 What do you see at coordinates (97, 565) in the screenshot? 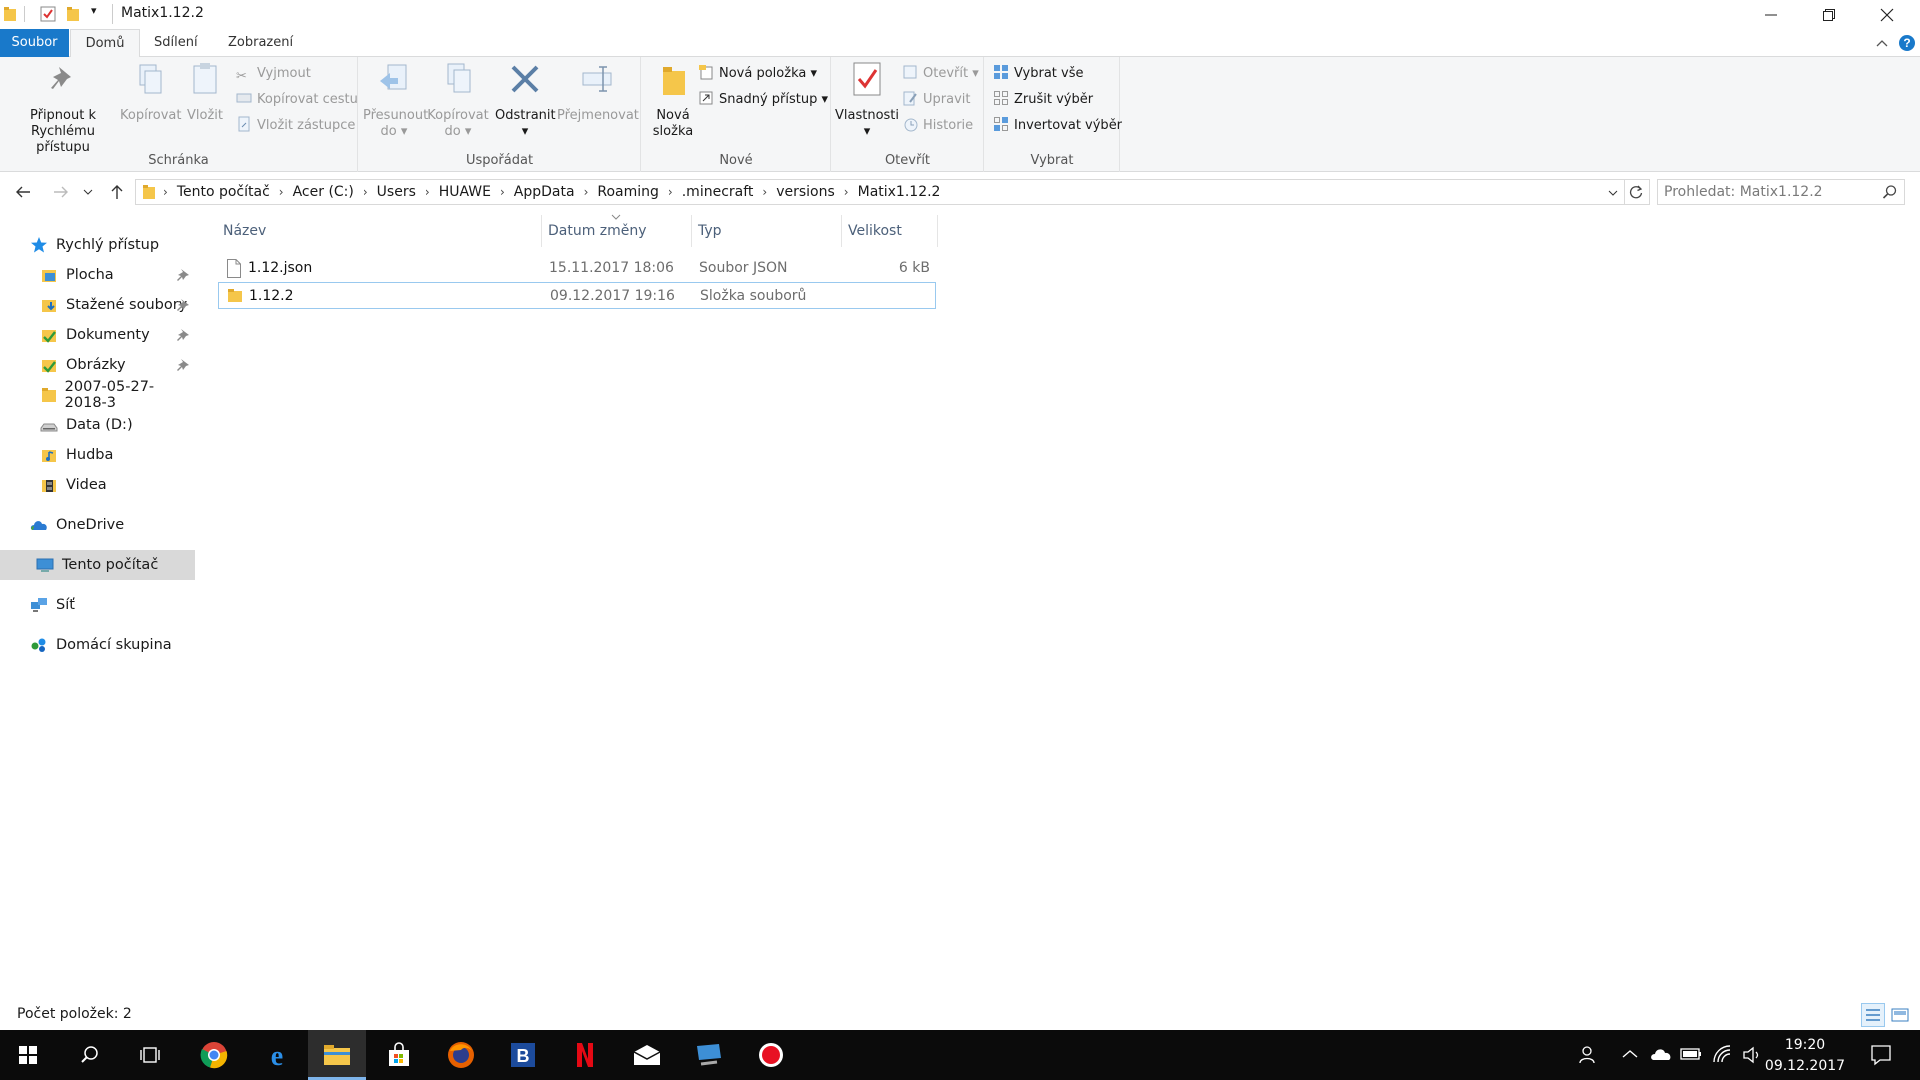
I see `nav-this-pc: Tento počítač` at bounding box center [97, 565].